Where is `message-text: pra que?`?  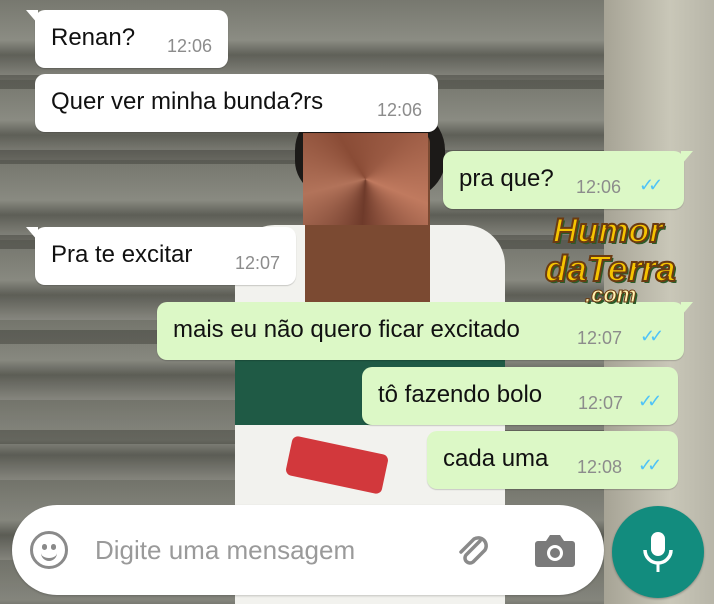 message-text: pra que? is located at coordinates (506, 178).